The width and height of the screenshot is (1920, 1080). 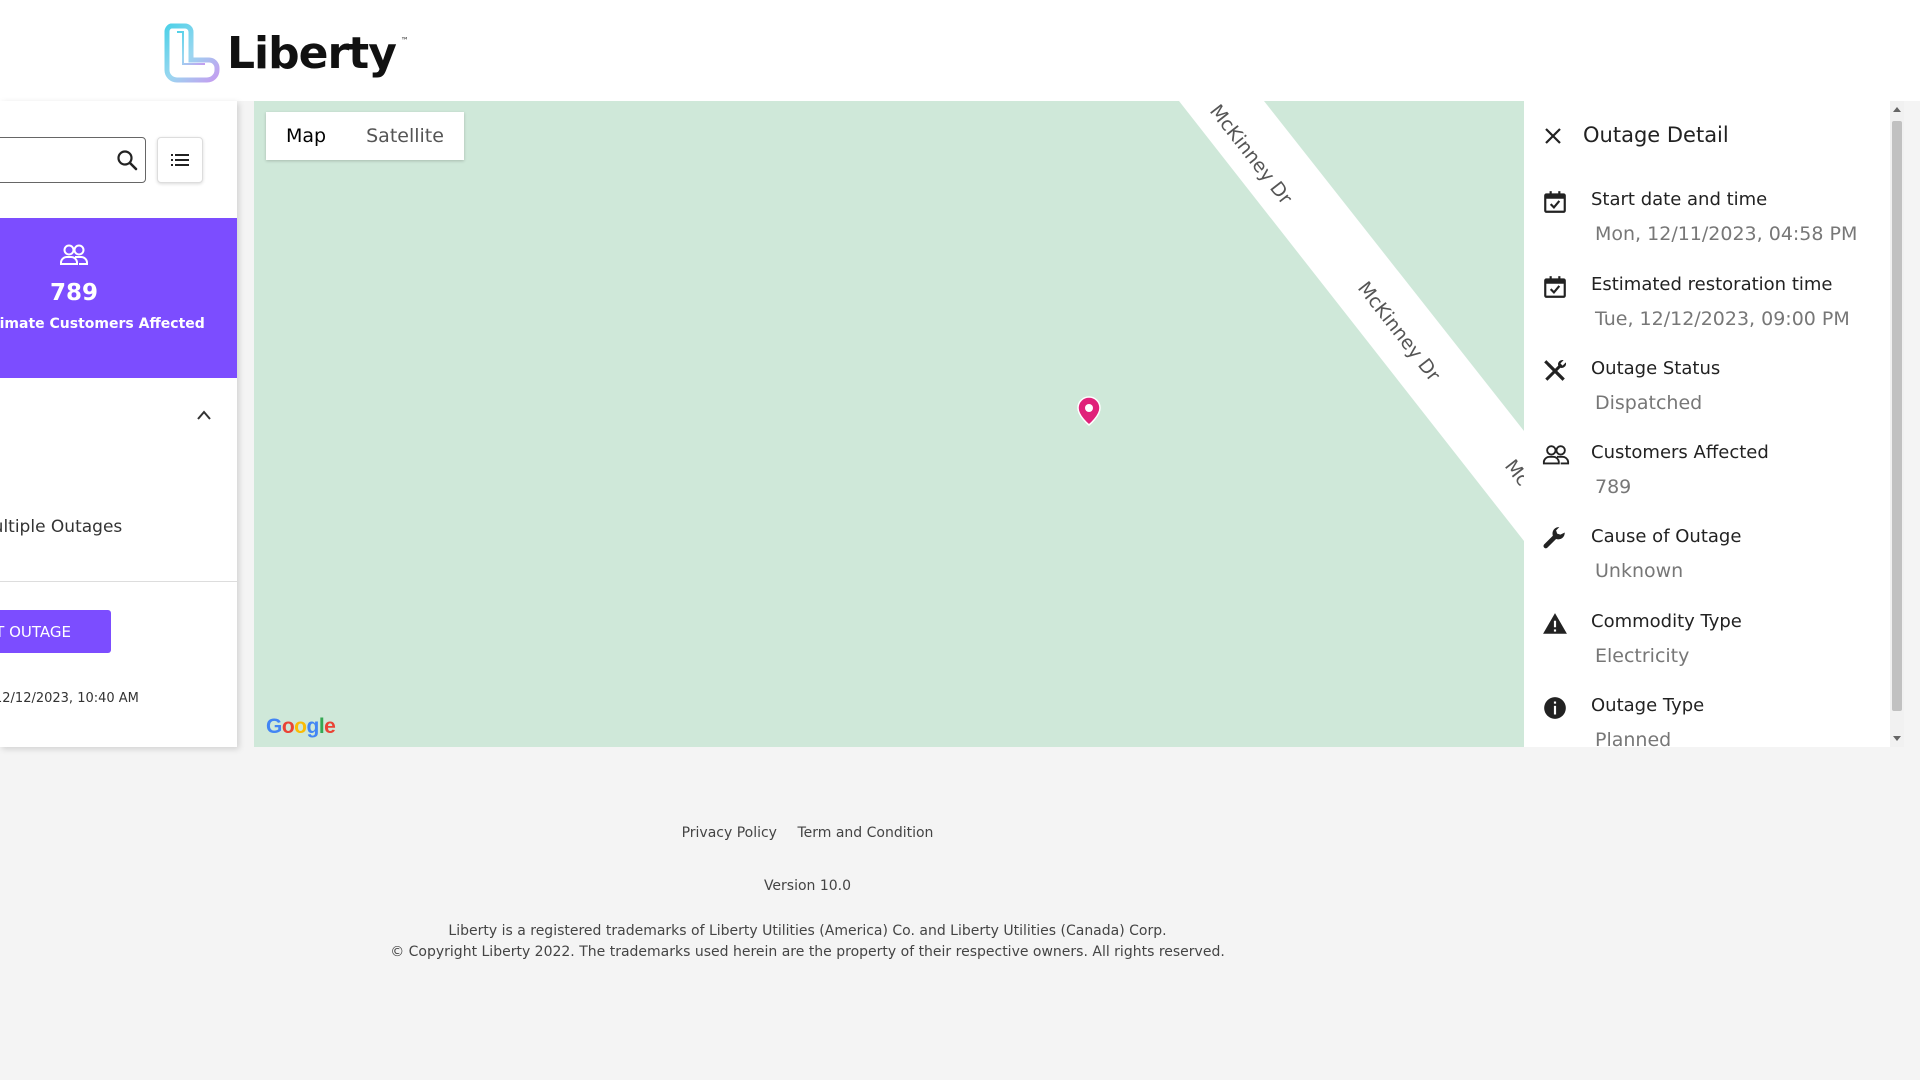 What do you see at coordinates (1553, 136) in the screenshot?
I see `close-icon` at bounding box center [1553, 136].